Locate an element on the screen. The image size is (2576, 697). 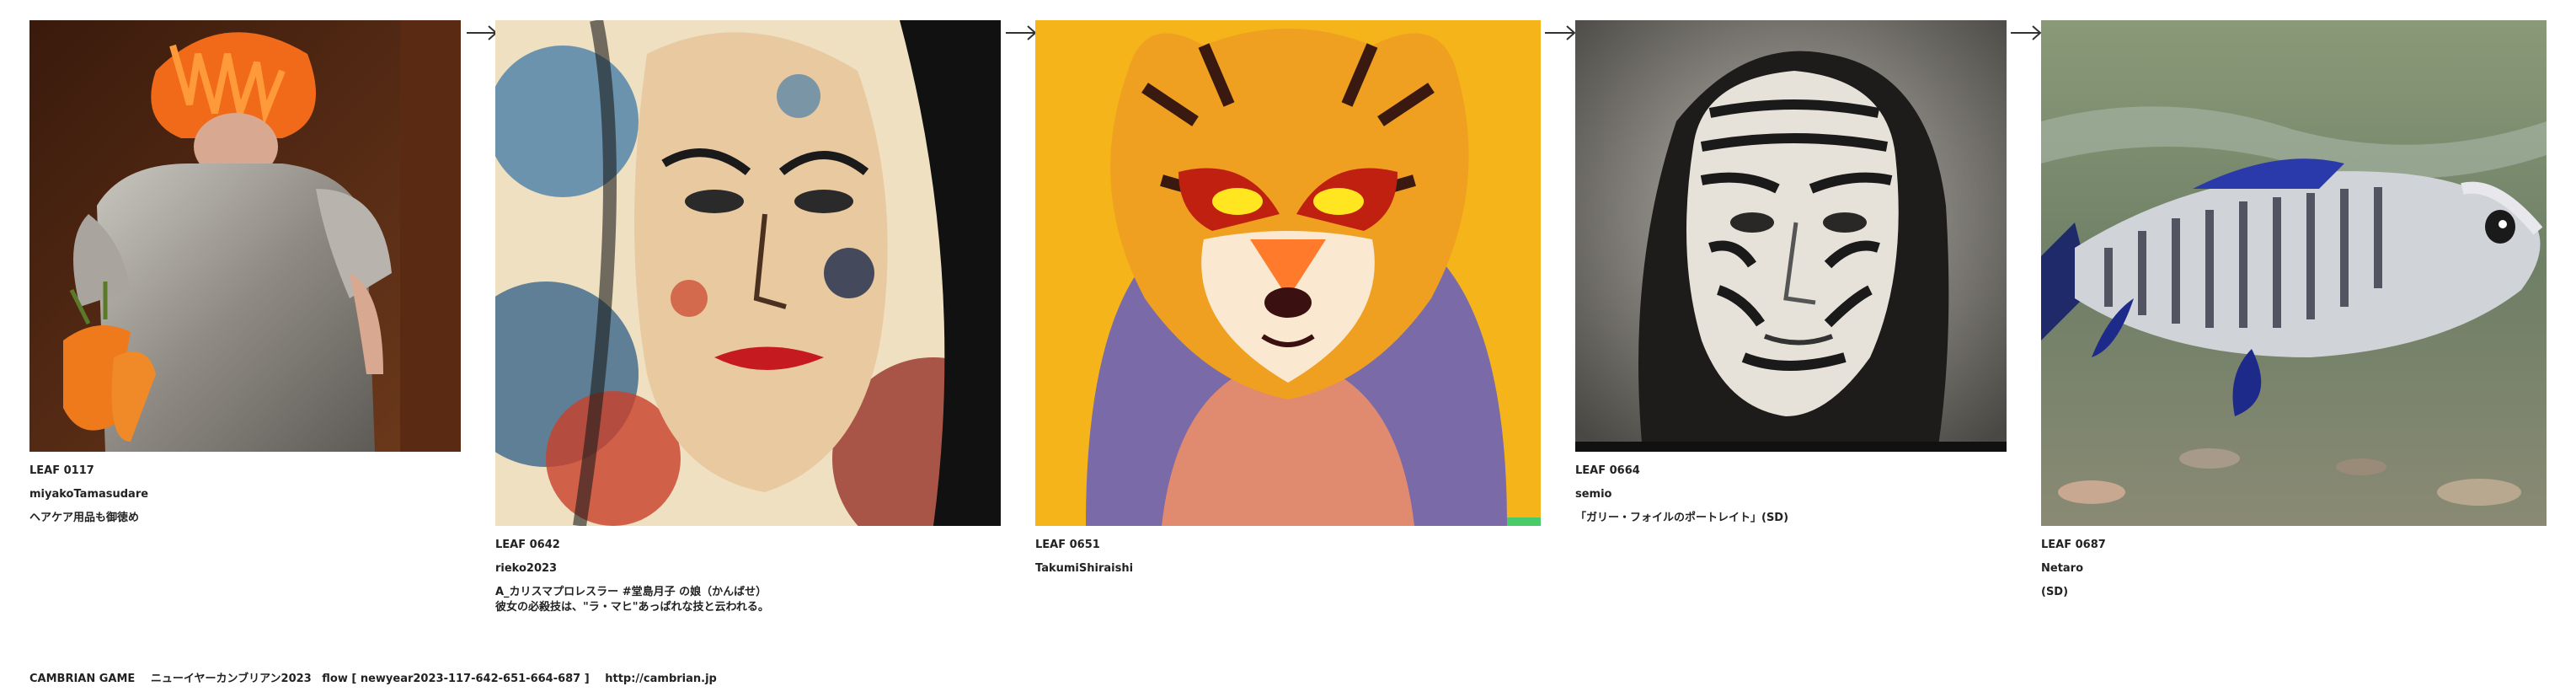
leaf-author: Netaro is located at coordinates (2294, 569).